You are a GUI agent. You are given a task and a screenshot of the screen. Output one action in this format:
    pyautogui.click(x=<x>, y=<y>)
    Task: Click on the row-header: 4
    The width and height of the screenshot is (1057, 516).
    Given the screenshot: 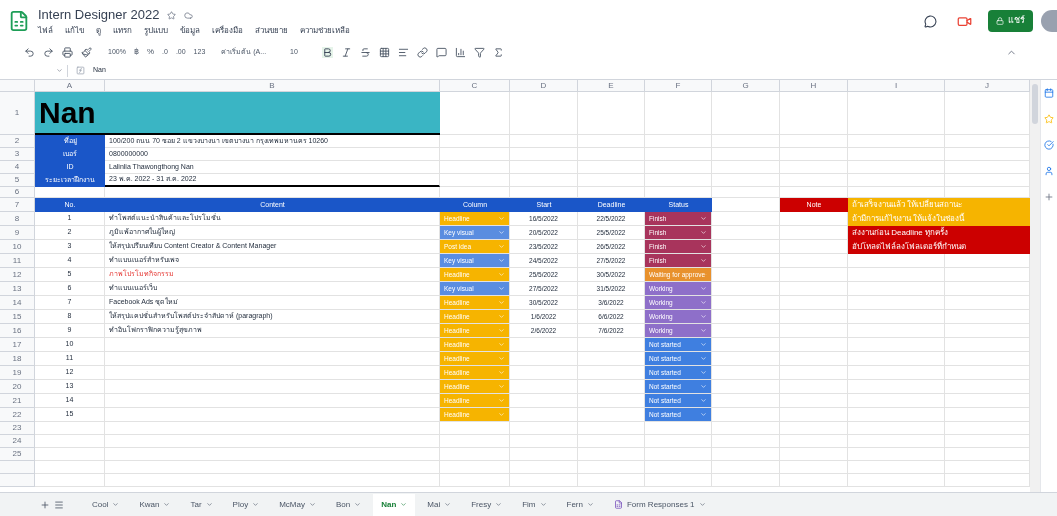 What is the action you would take?
    pyautogui.click(x=17, y=167)
    